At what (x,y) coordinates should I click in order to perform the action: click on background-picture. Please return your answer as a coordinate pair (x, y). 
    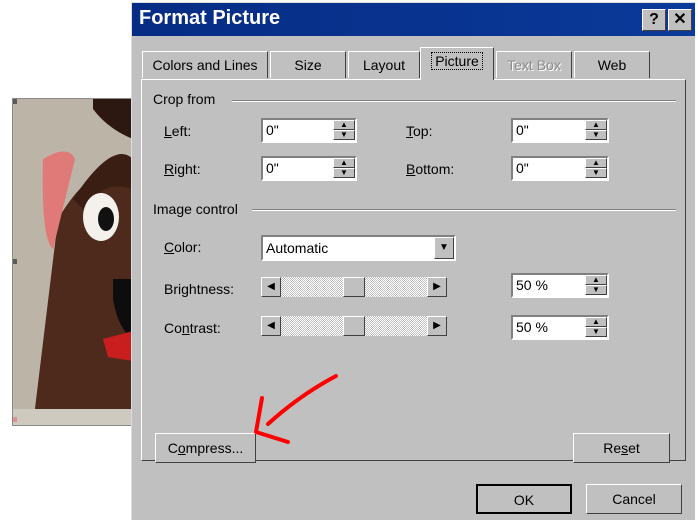
    Looking at the image, I should click on (73, 262).